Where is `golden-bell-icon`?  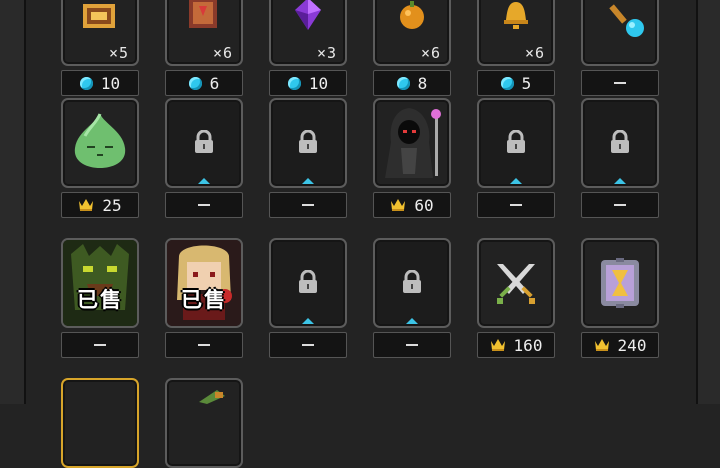
golden-bell-icon is located at coordinates (516, 15).